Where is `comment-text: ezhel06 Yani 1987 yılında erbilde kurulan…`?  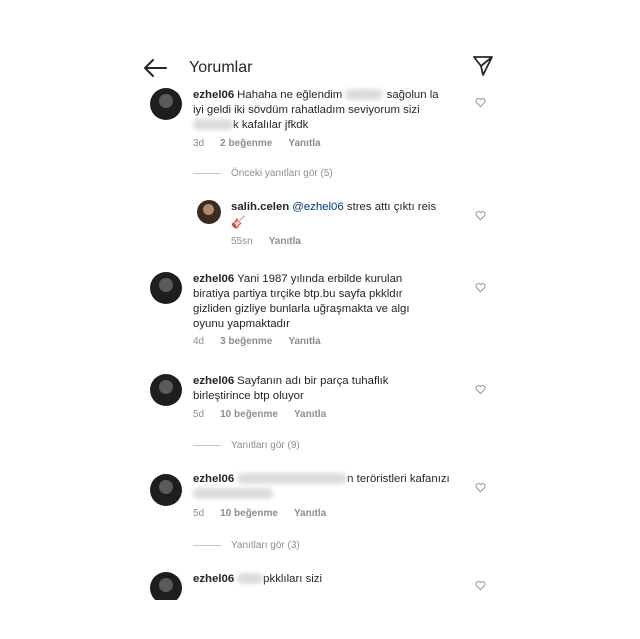 comment-text: ezhel06 Yani 1987 yılında erbilde kurulan… is located at coordinates (301, 301).